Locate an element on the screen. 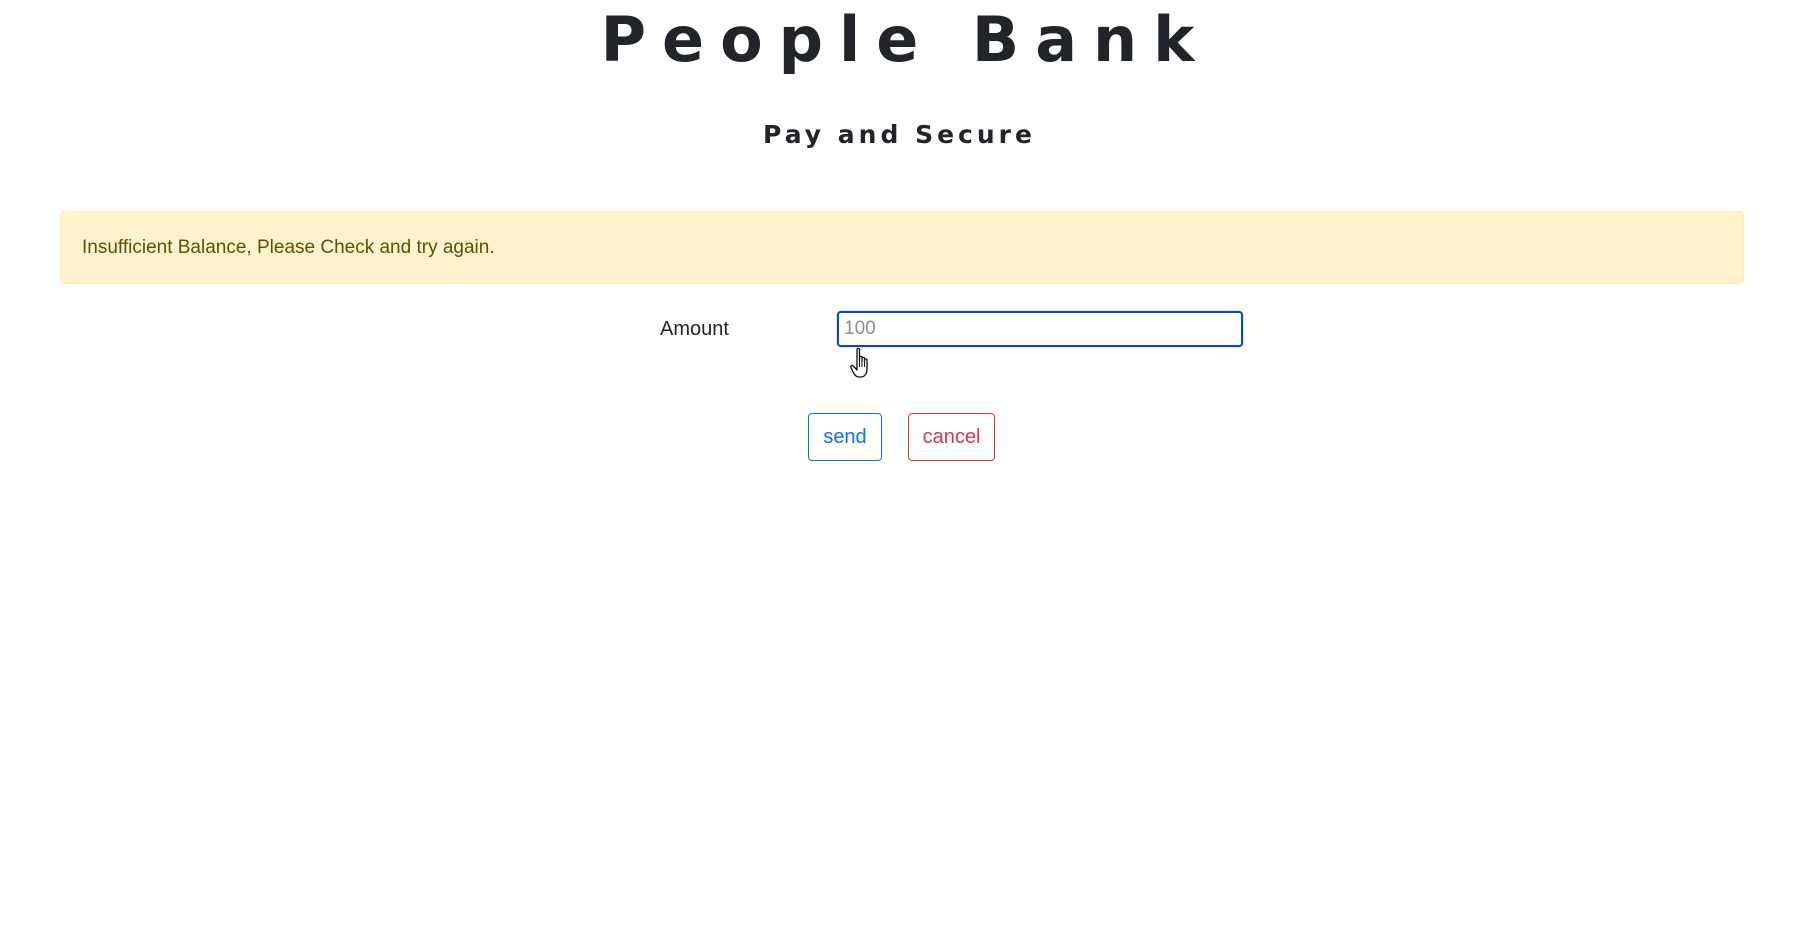 The height and width of the screenshot is (949, 1795). cancel-button: cancel is located at coordinates (951, 437).